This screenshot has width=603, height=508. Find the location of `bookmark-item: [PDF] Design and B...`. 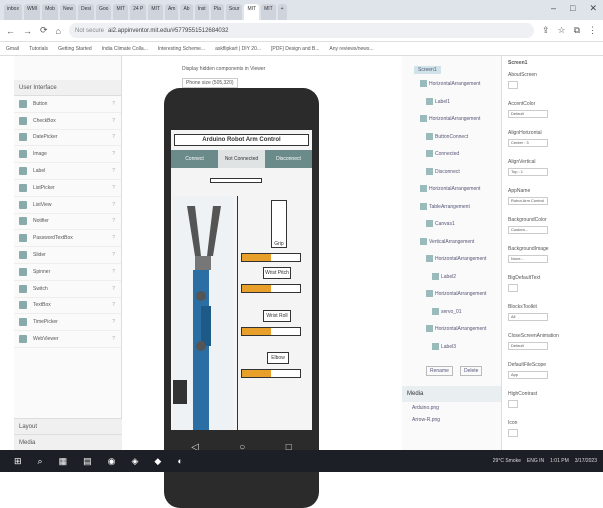

bookmark-item: [PDF] Design and B... is located at coordinates (295, 49).